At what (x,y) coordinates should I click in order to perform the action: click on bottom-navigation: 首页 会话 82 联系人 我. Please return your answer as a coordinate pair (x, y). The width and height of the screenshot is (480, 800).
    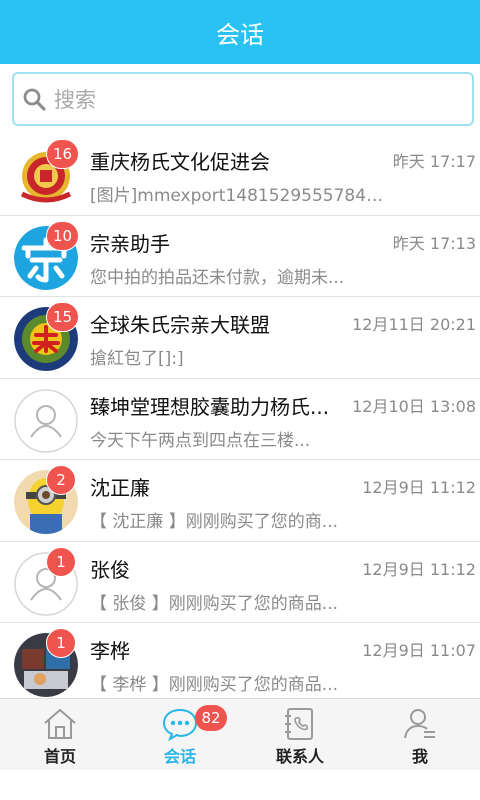
    Looking at the image, I should click on (240, 734).